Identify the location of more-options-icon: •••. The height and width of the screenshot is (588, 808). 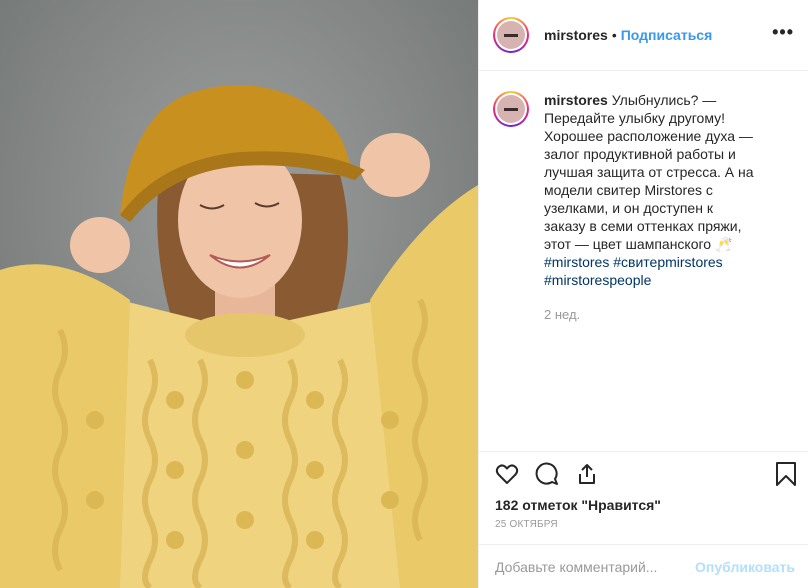
(783, 32).